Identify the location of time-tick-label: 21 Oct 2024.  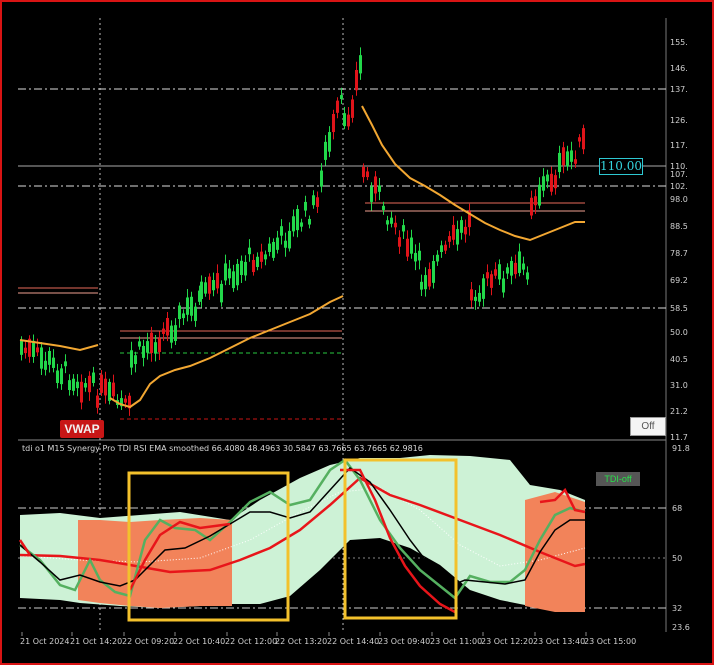
(44, 641).